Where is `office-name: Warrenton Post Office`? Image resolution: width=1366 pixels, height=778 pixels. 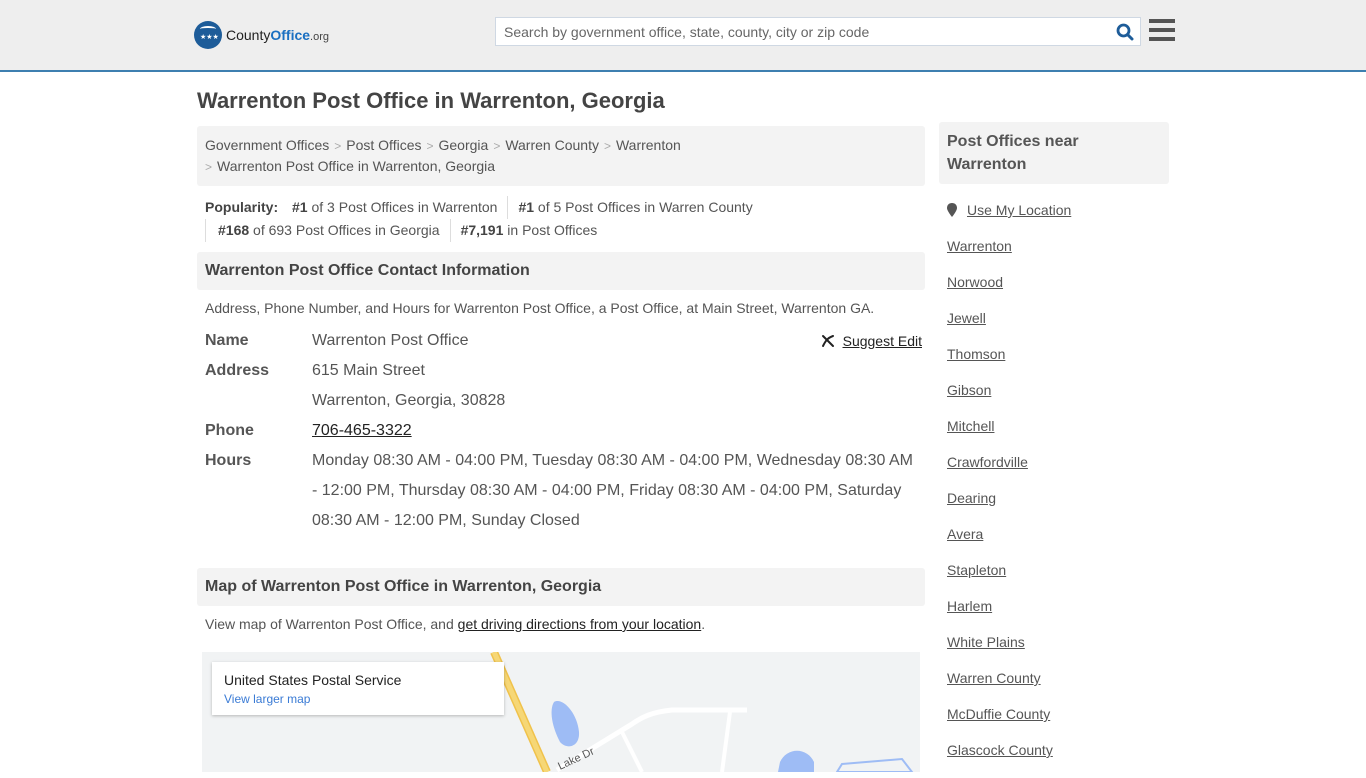 office-name: Warrenton Post Office is located at coordinates (390, 340).